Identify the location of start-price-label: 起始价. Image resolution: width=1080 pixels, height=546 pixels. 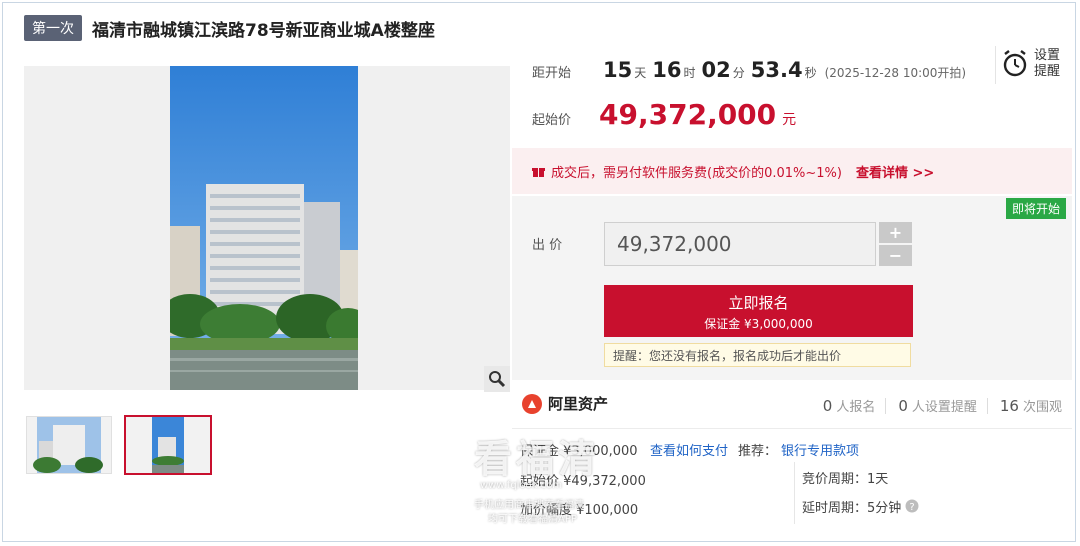
(552, 120).